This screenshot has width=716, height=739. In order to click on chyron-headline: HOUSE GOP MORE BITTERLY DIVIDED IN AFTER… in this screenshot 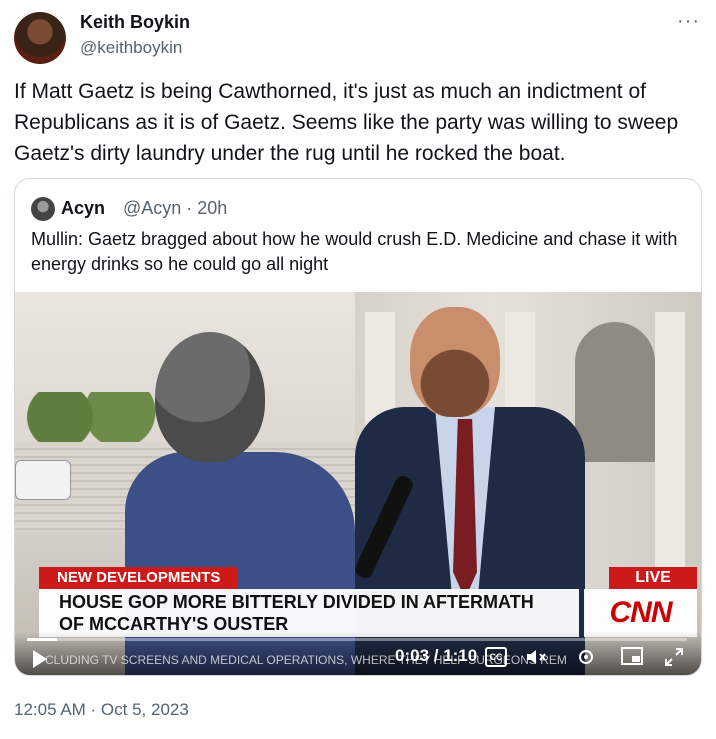, I will do `click(309, 613)`.